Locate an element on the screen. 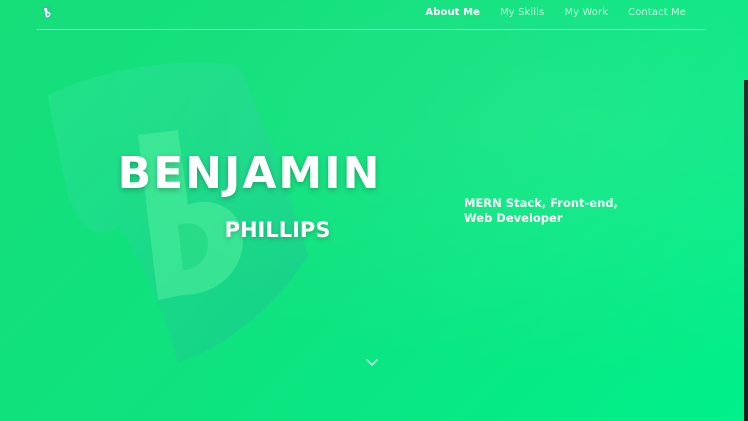 The width and height of the screenshot is (748, 421). chevron-down-icon is located at coordinates (372, 362).